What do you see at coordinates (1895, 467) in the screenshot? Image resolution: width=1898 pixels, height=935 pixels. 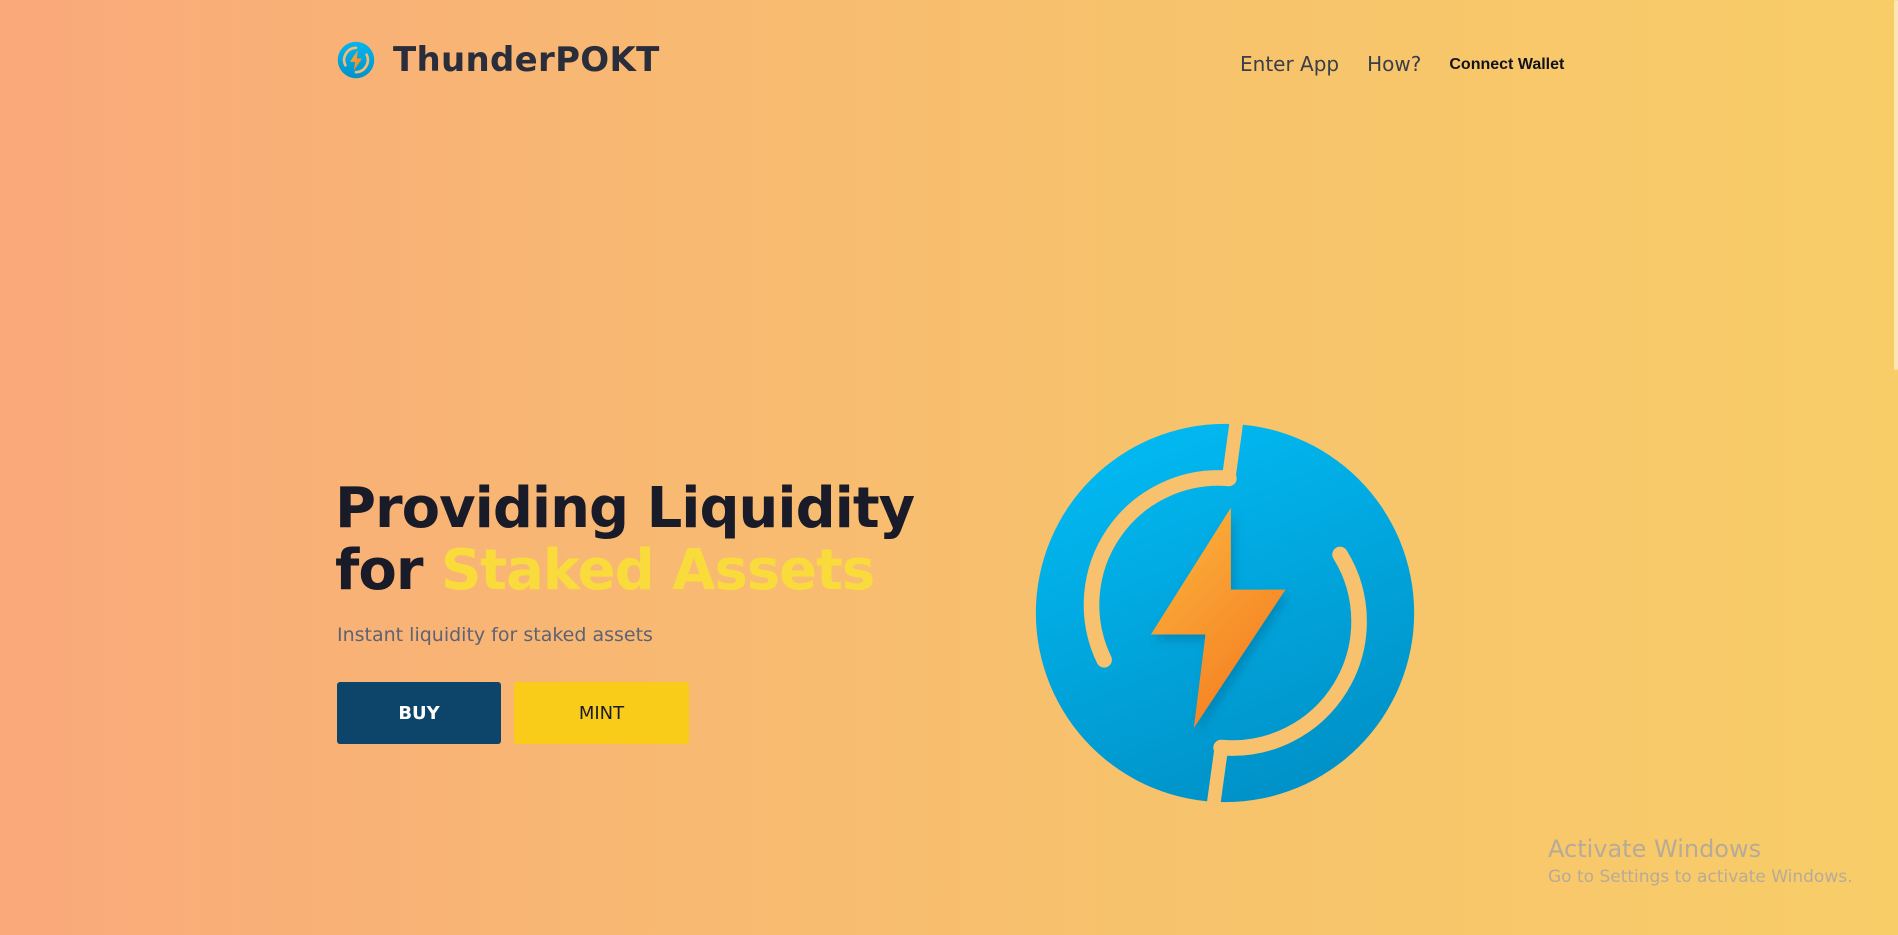 I see `page-scrollbar` at bounding box center [1895, 467].